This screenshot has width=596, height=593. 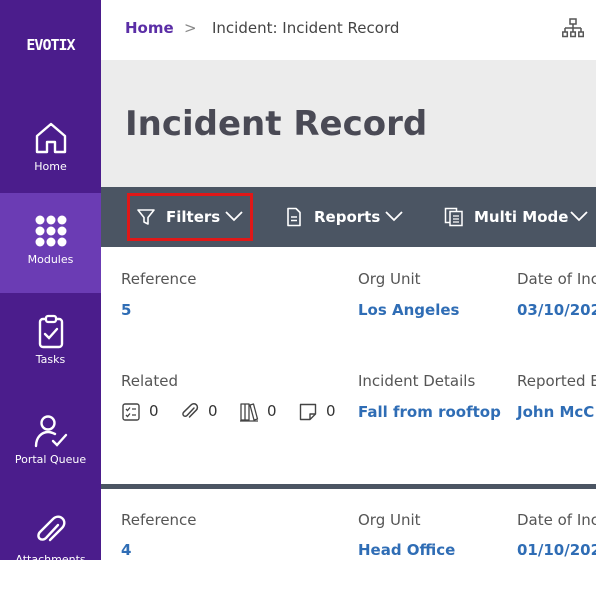 I want to click on note-count: 0, so click(x=331, y=411).